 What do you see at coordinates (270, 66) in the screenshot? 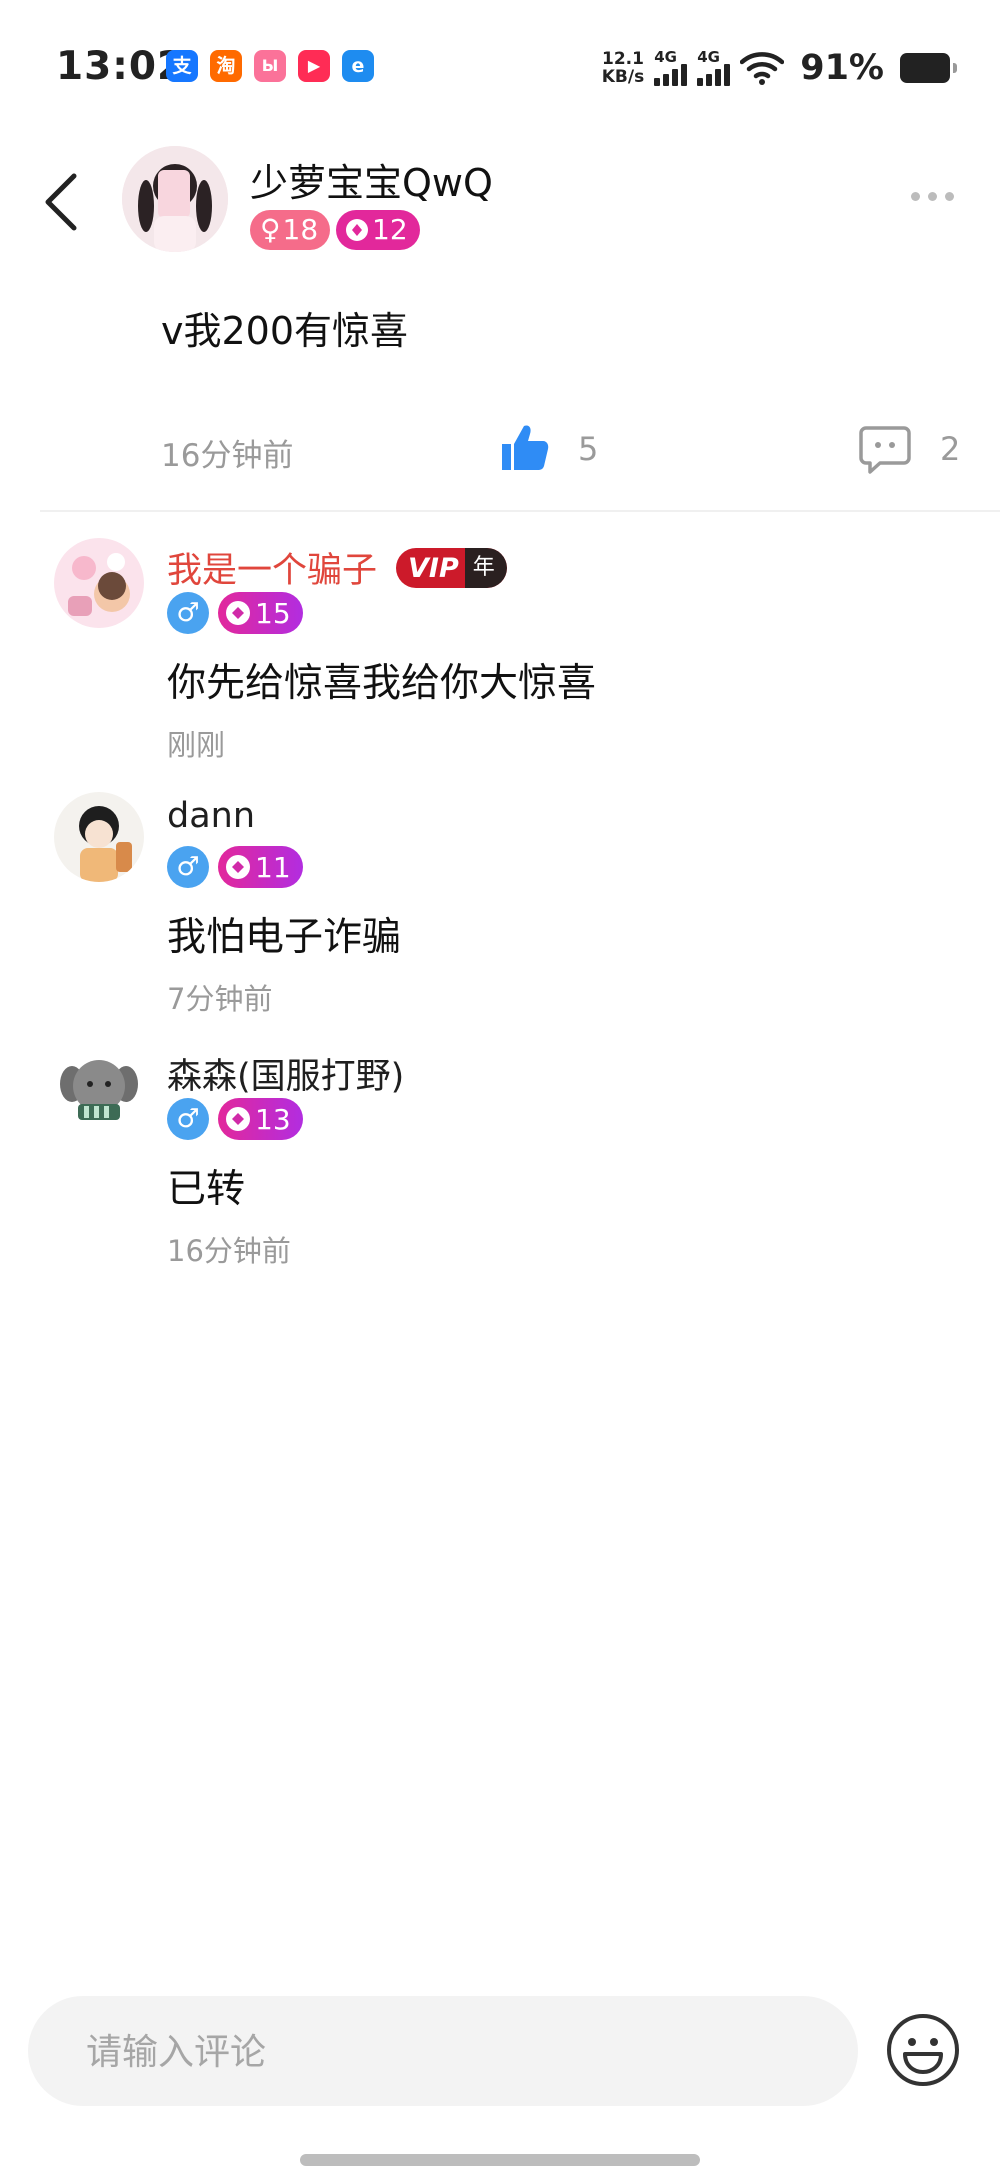
I see `bilibili-icon: Ы` at bounding box center [270, 66].